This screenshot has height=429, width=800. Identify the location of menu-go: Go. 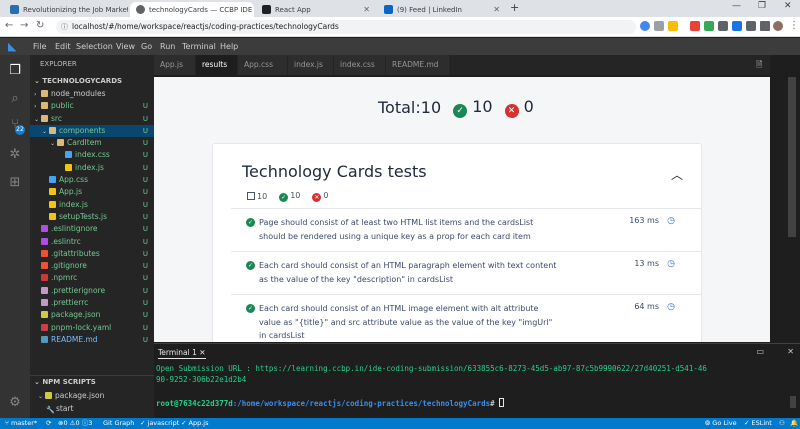
(146, 46).